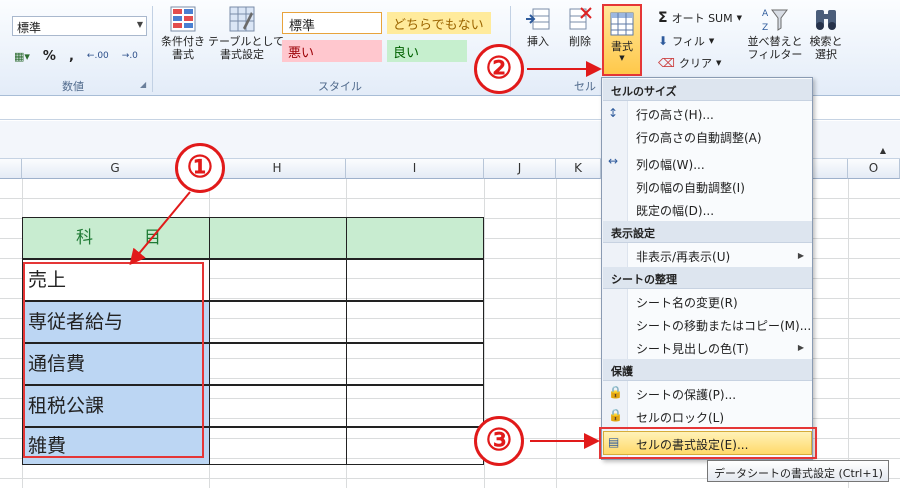  I want to click on annotation-step-2: ②, so click(499, 69).